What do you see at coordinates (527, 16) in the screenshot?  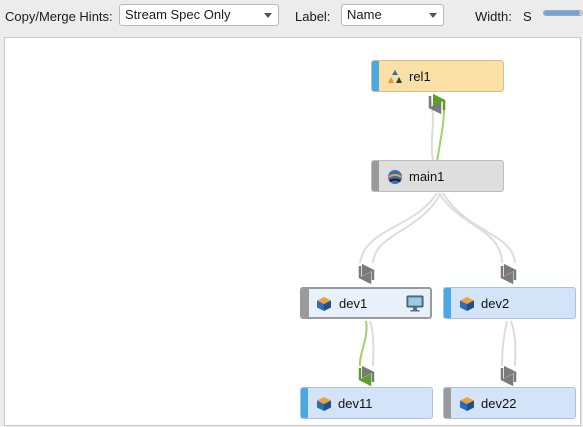 I see `width-size-indicator: S` at bounding box center [527, 16].